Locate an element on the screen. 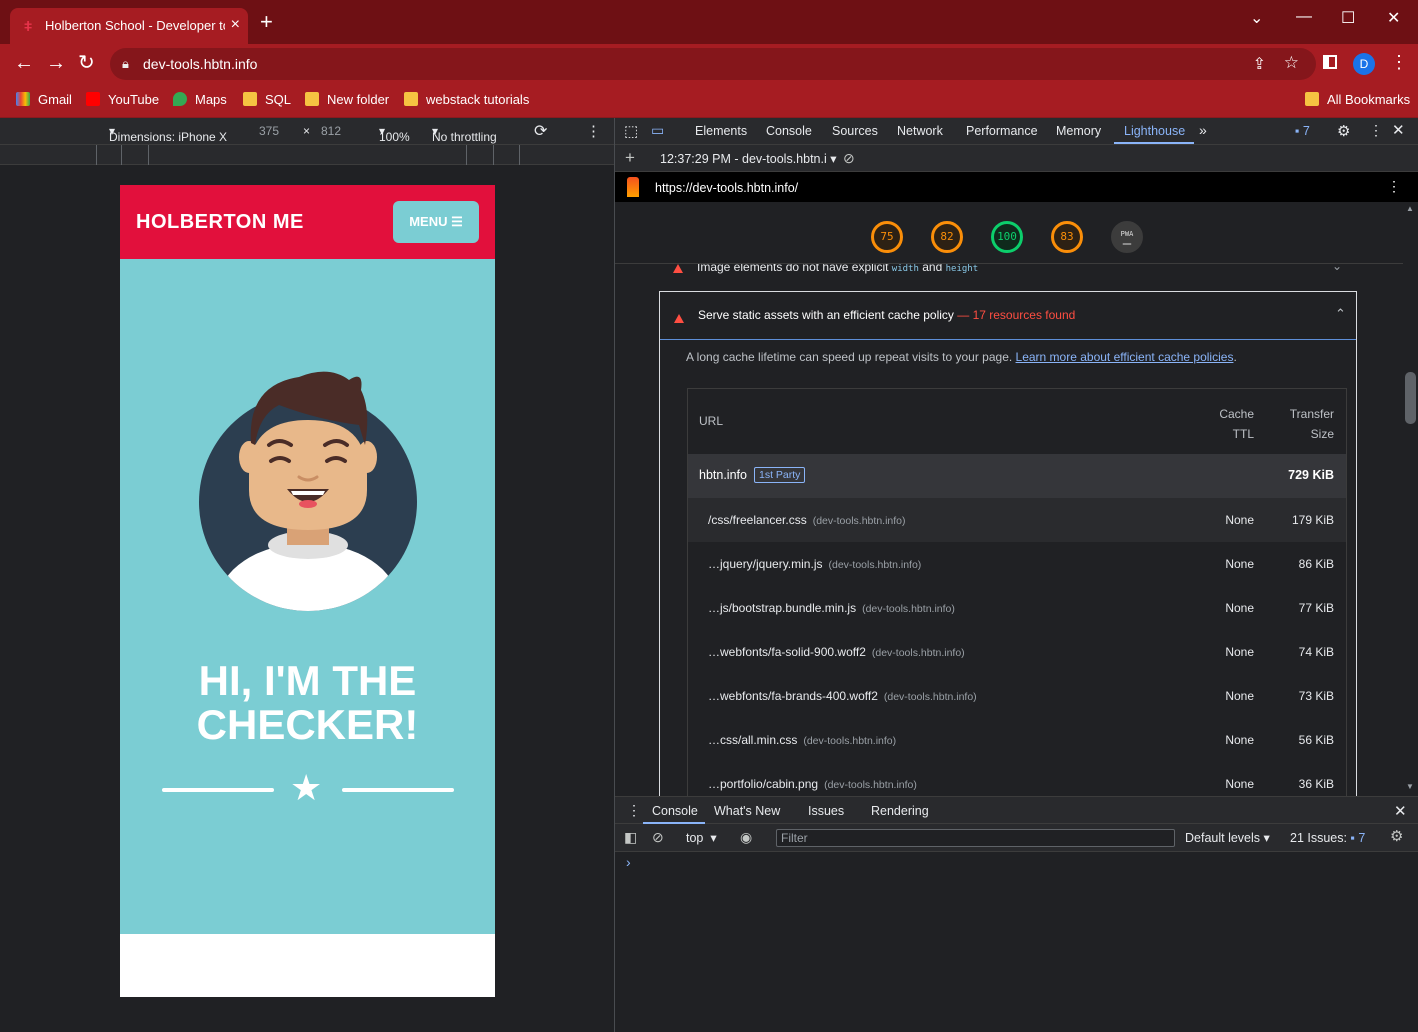 The height and width of the screenshot is (1032, 1418). report-select: 12:37:29 PM - dev-tools.hbtn.i ▾ is located at coordinates (748, 159).